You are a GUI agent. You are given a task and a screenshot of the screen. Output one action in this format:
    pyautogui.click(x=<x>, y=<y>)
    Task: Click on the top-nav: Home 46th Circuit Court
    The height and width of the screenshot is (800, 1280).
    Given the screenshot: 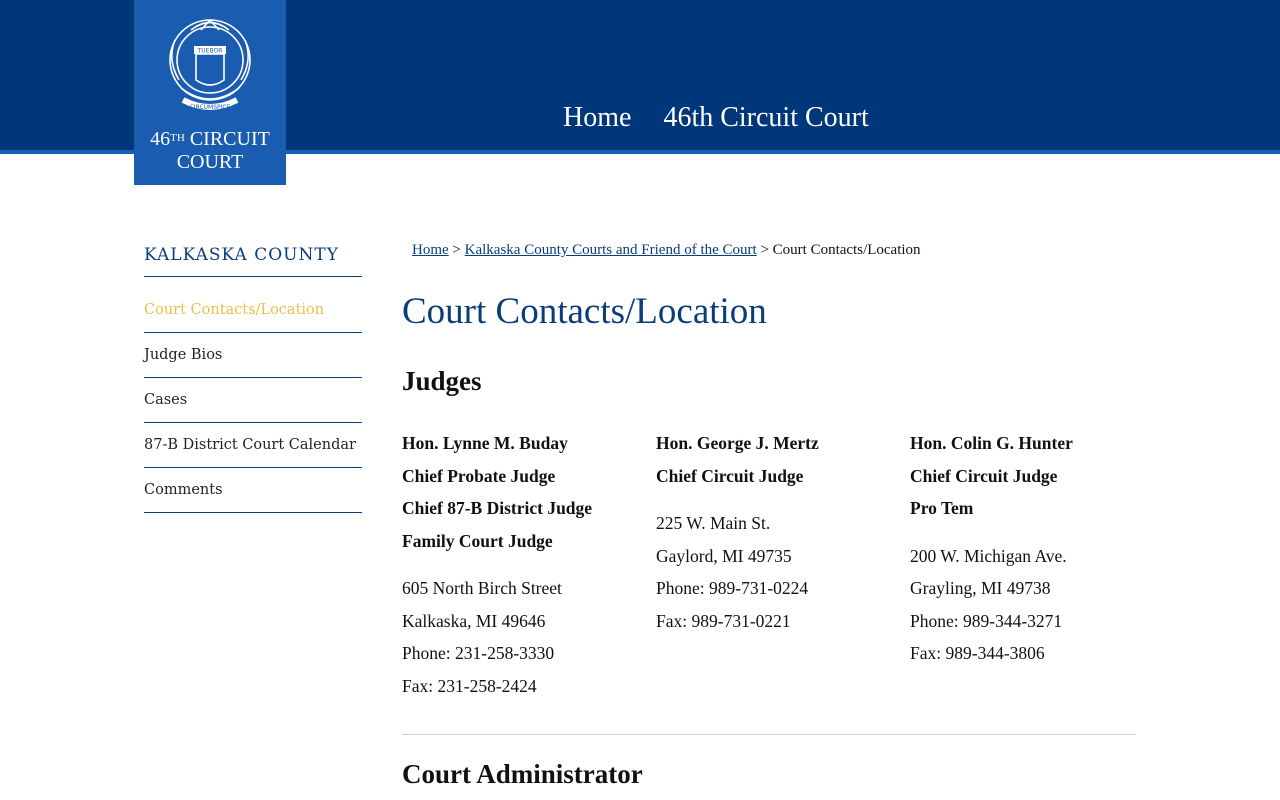 What is the action you would take?
    pyautogui.click(x=730, y=118)
    